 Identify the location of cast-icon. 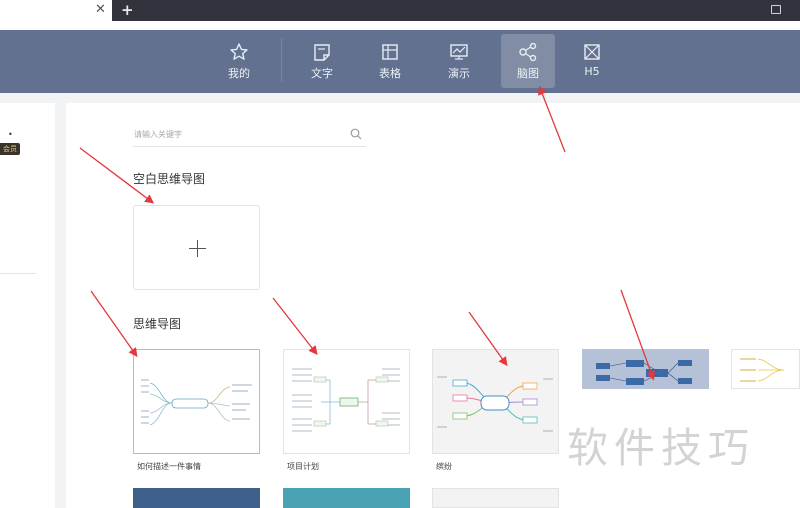
(776, 9).